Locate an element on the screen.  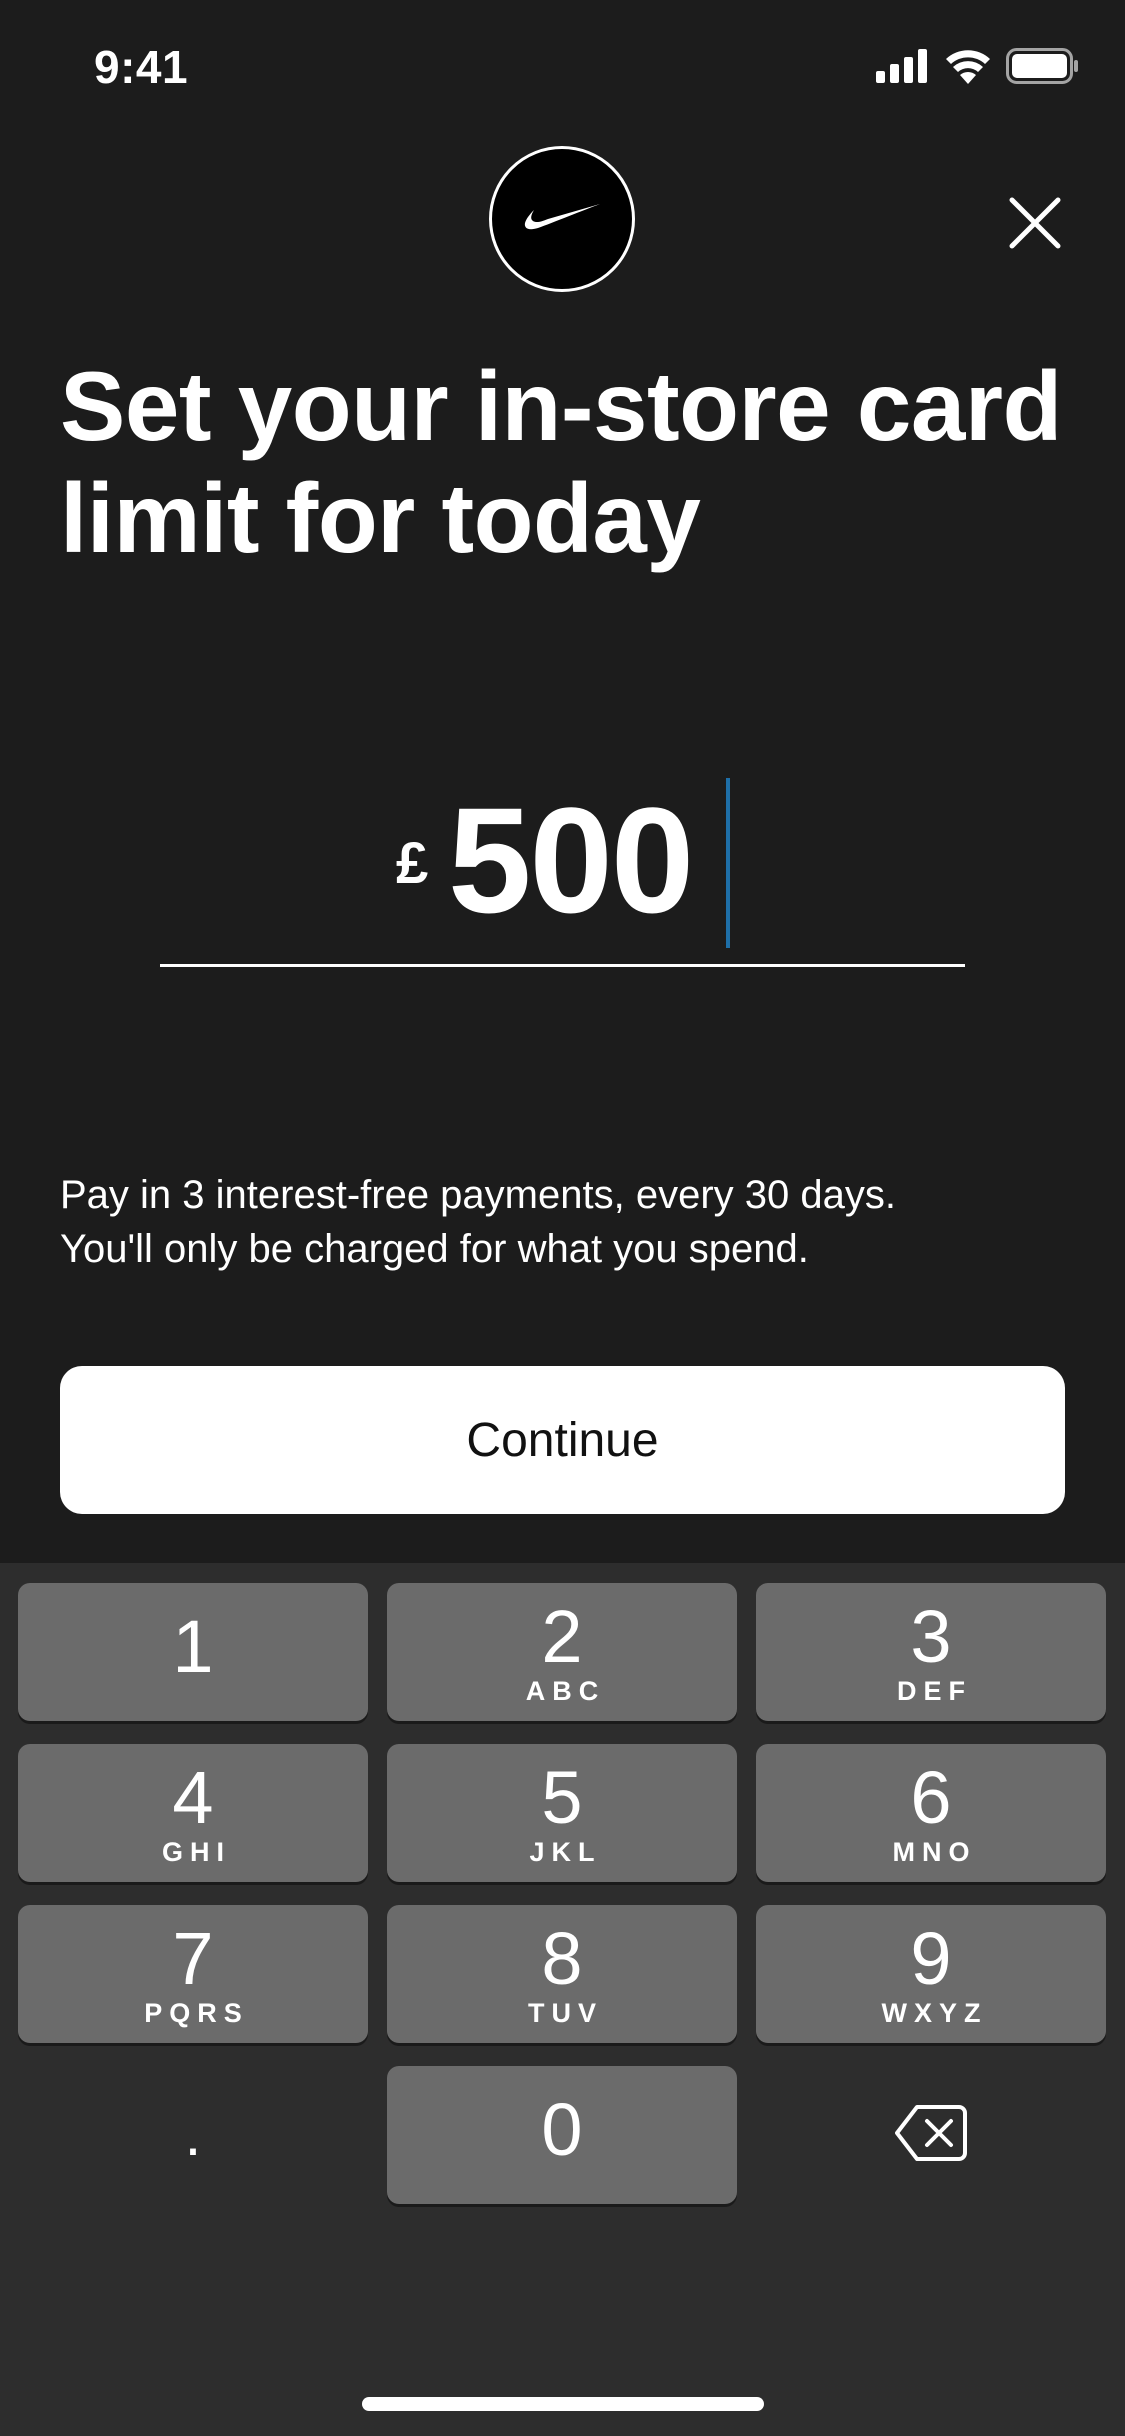
key-letters: ABC is located at coordinates (565, 1691).